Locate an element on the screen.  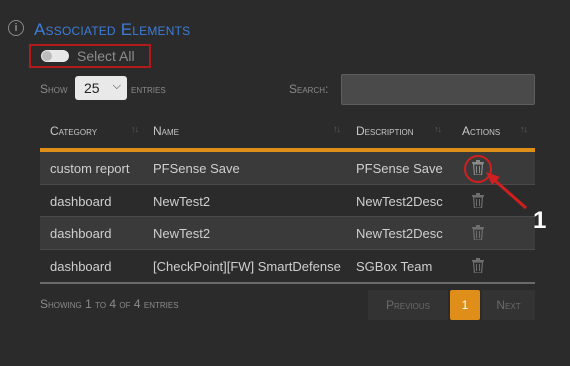
section-title: Associated Elements is located at coordinates (112, 29).